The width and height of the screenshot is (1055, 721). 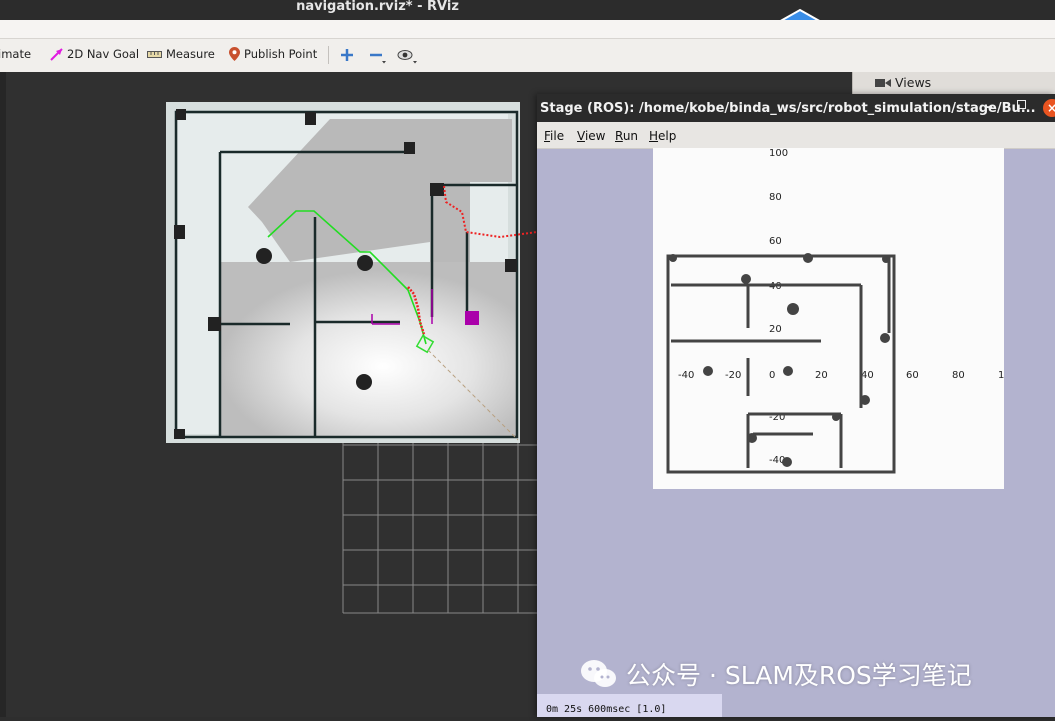 What do you see at coordinates (867, 375) in the screenshot?
I see `x-tick-label: 40` at bounding box center [867, 375].